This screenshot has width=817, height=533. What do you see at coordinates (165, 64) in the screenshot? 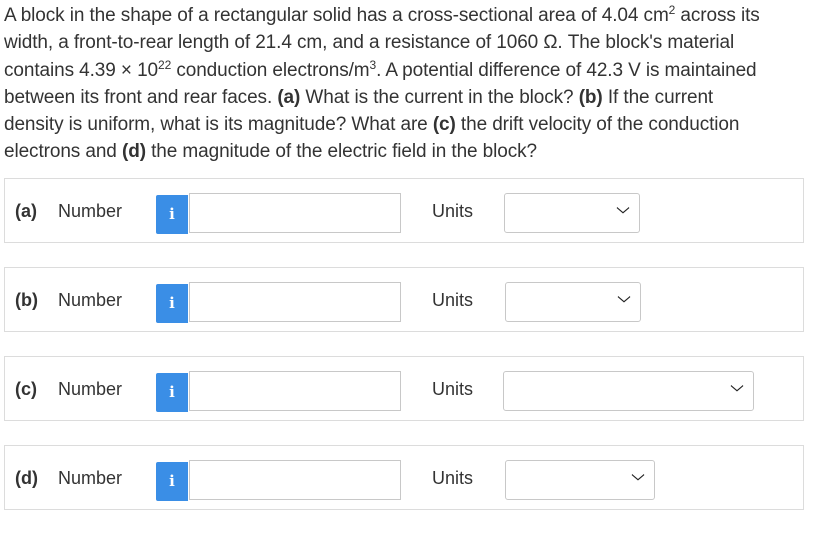
I see `superscript: 22` at bounding box center [165, 64].